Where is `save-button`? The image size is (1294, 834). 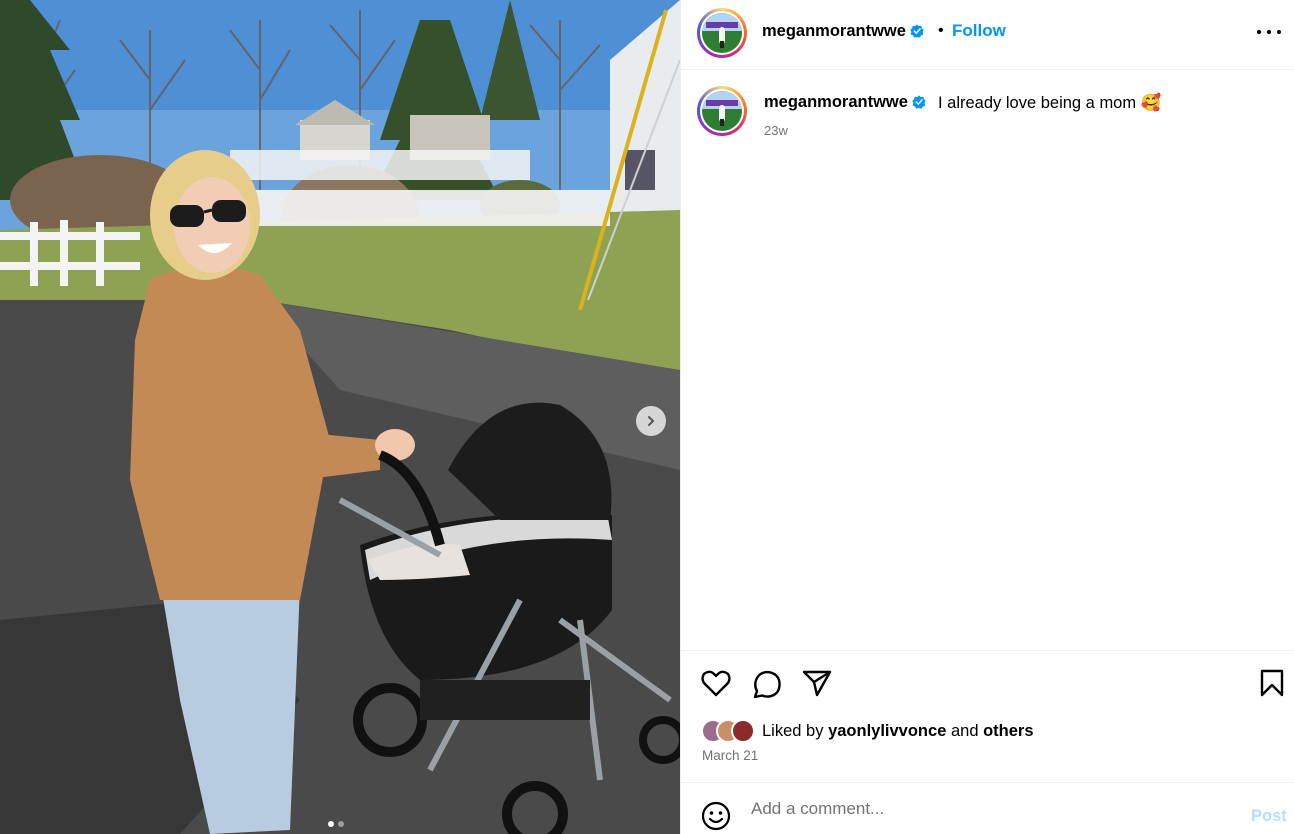
save-button is located at coordinates (1272, 685).